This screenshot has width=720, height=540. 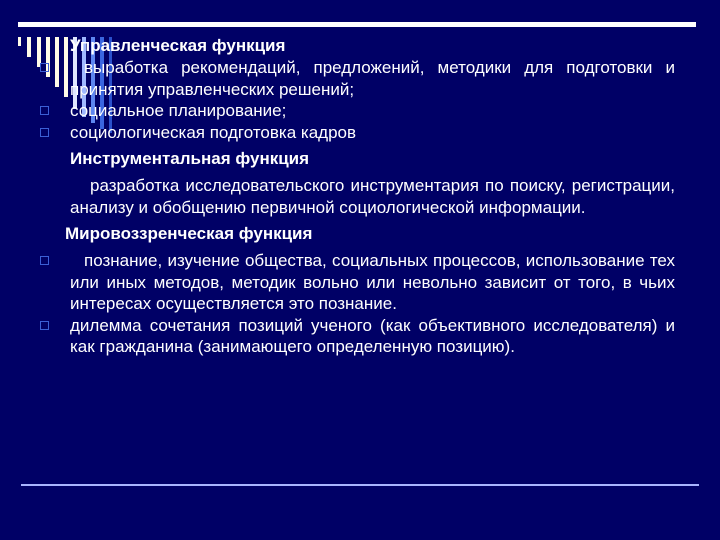 I want to click on list-item-text: социологическая подготовка кадров, so click(x=213, y=132).